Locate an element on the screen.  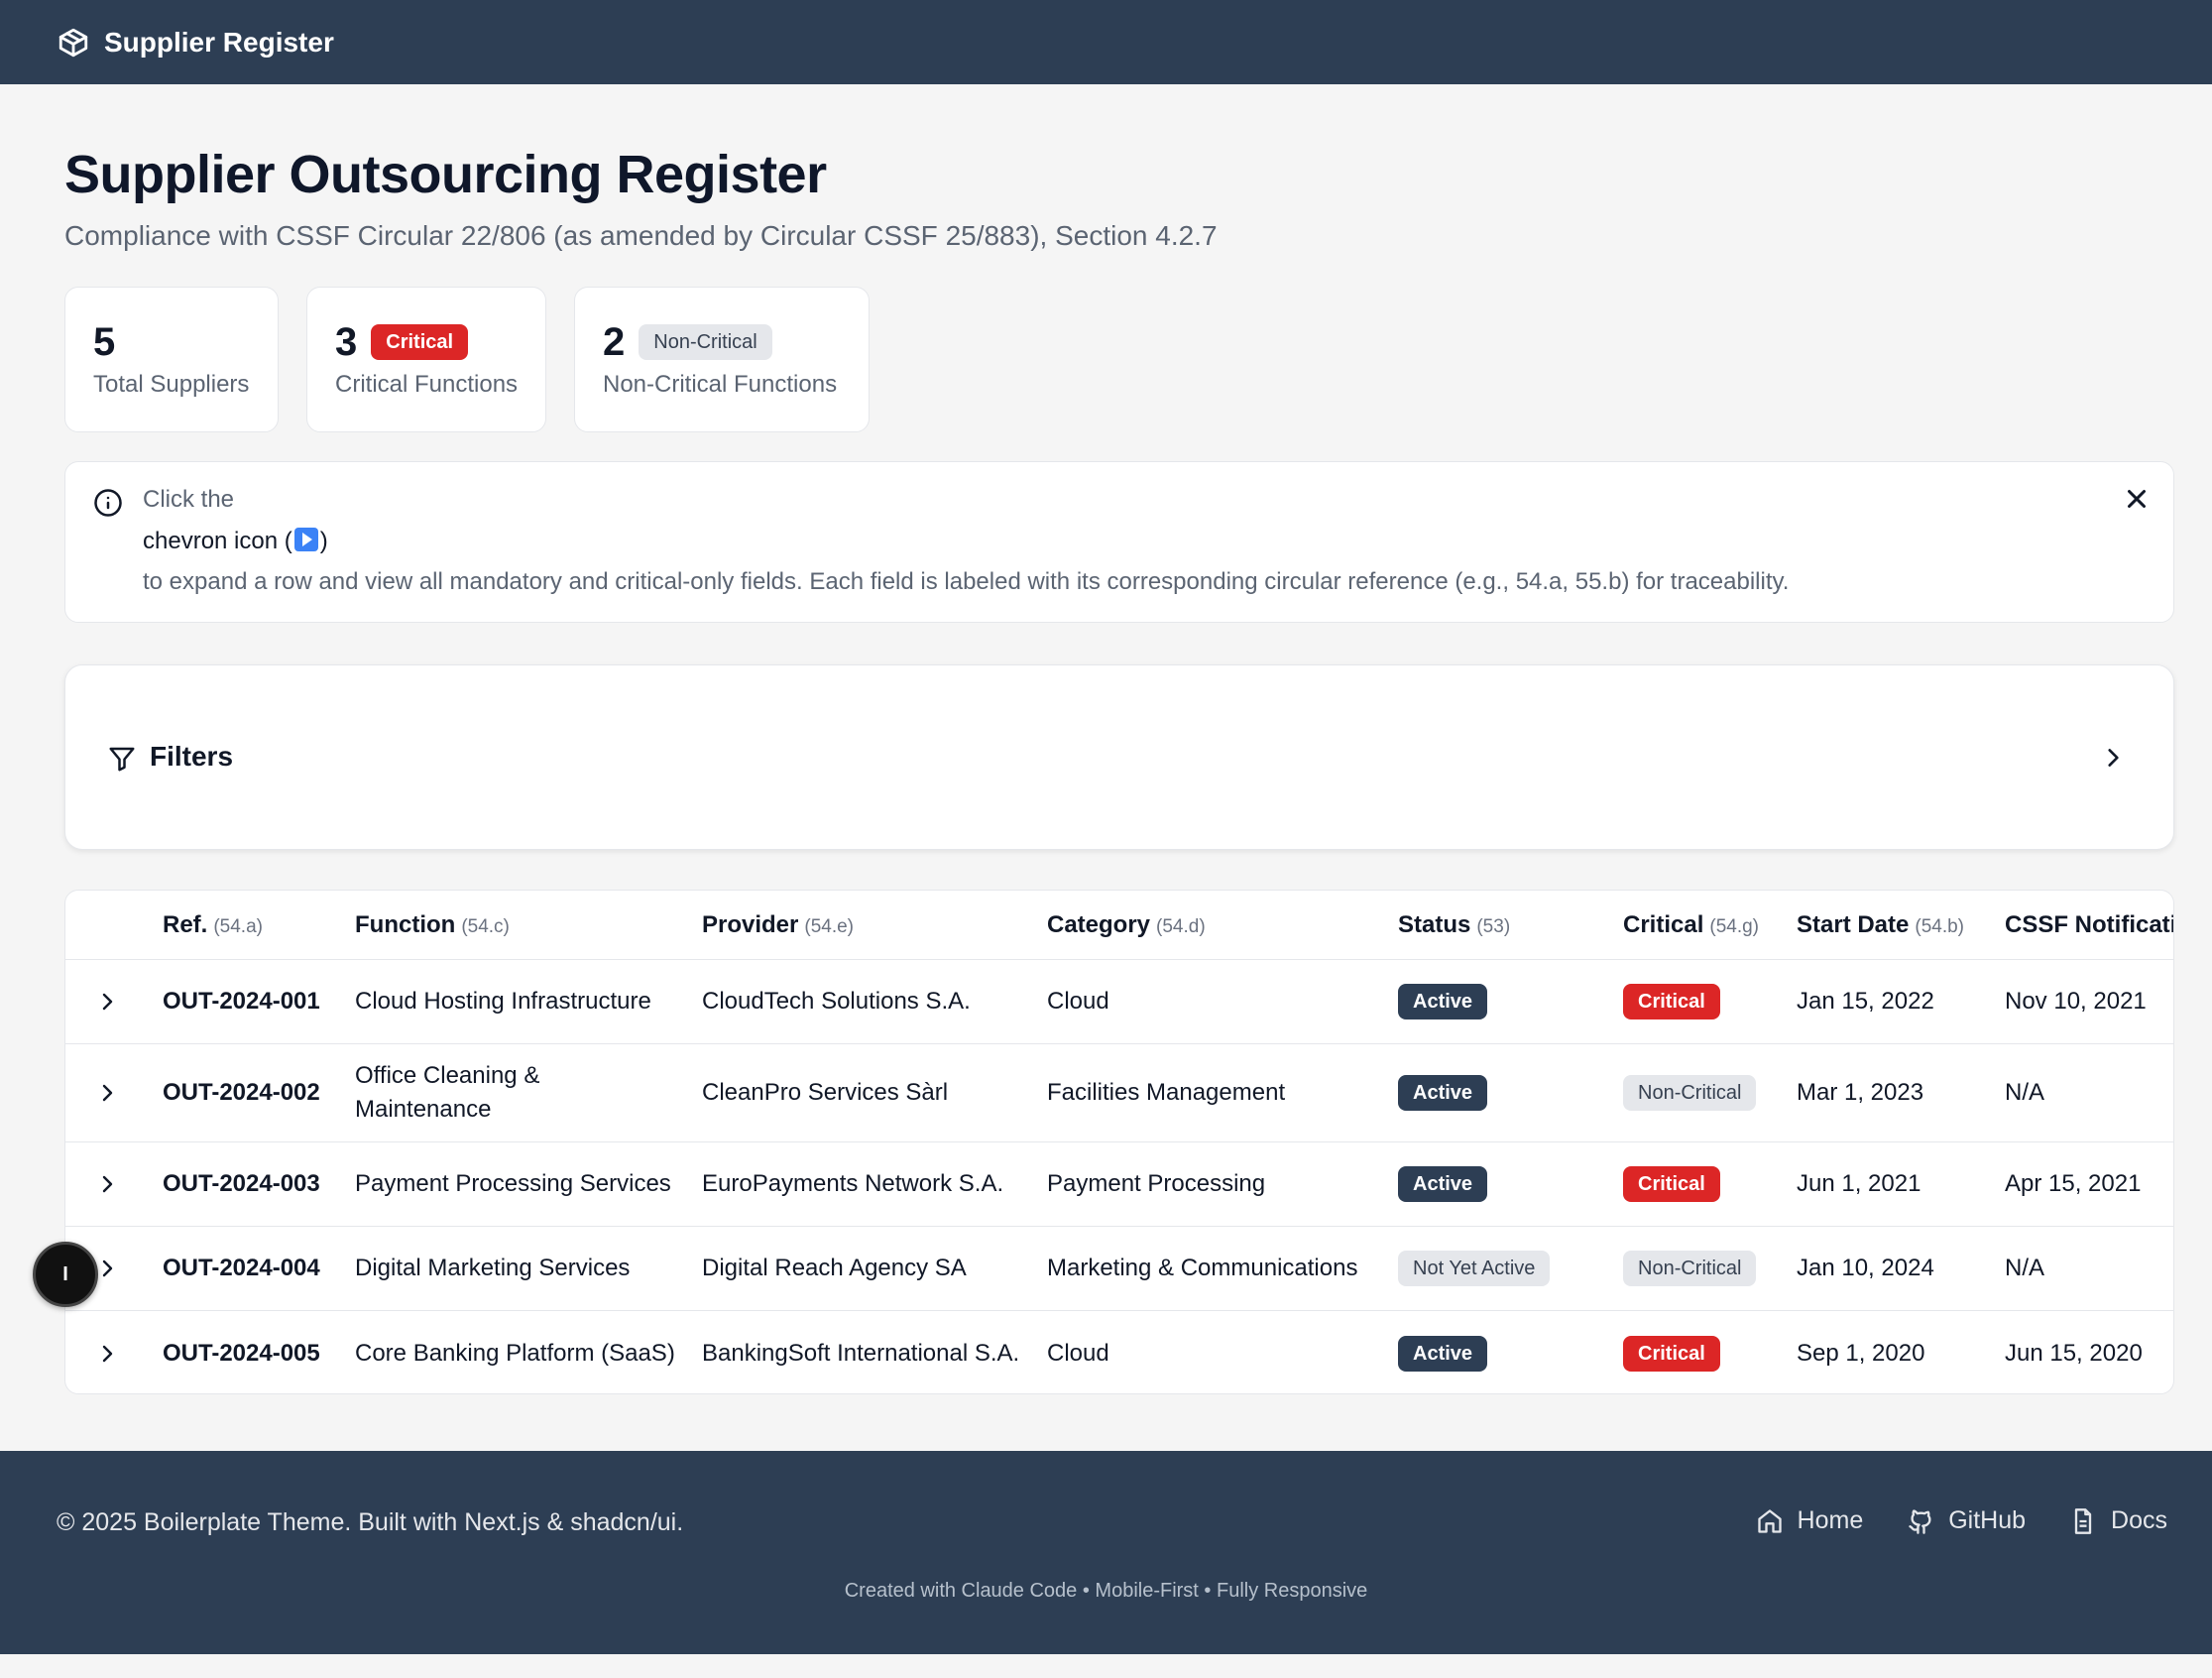
column-ref: (54.a) is located at coordinates (238, 927).